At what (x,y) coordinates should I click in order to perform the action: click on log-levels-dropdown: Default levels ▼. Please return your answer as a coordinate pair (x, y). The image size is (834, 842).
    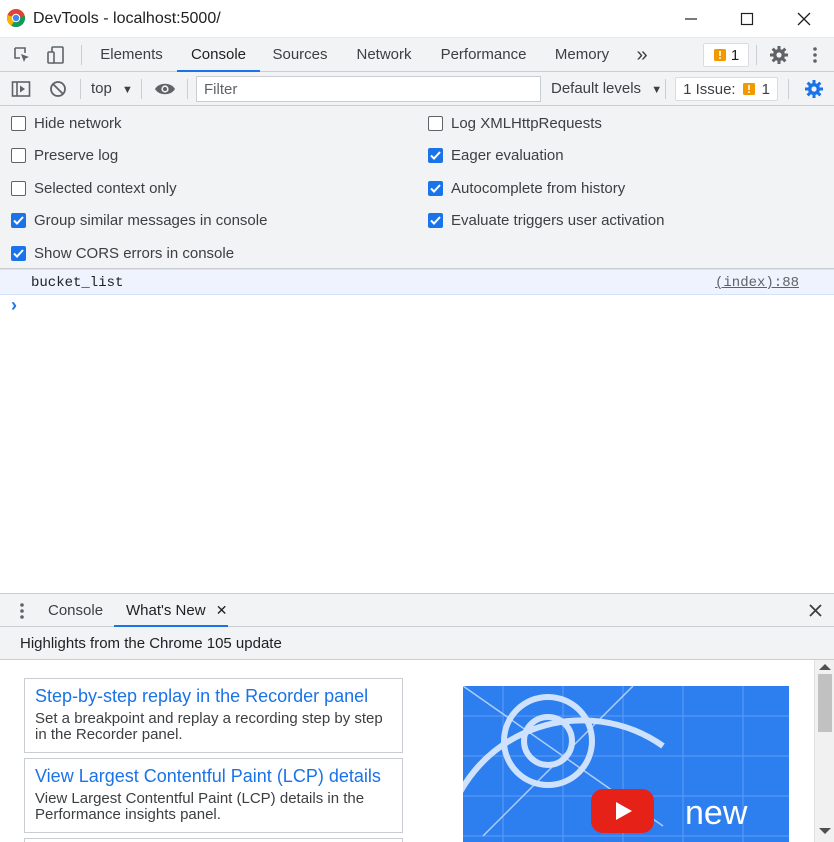
    Looking at the image, I should click on (606, 89).